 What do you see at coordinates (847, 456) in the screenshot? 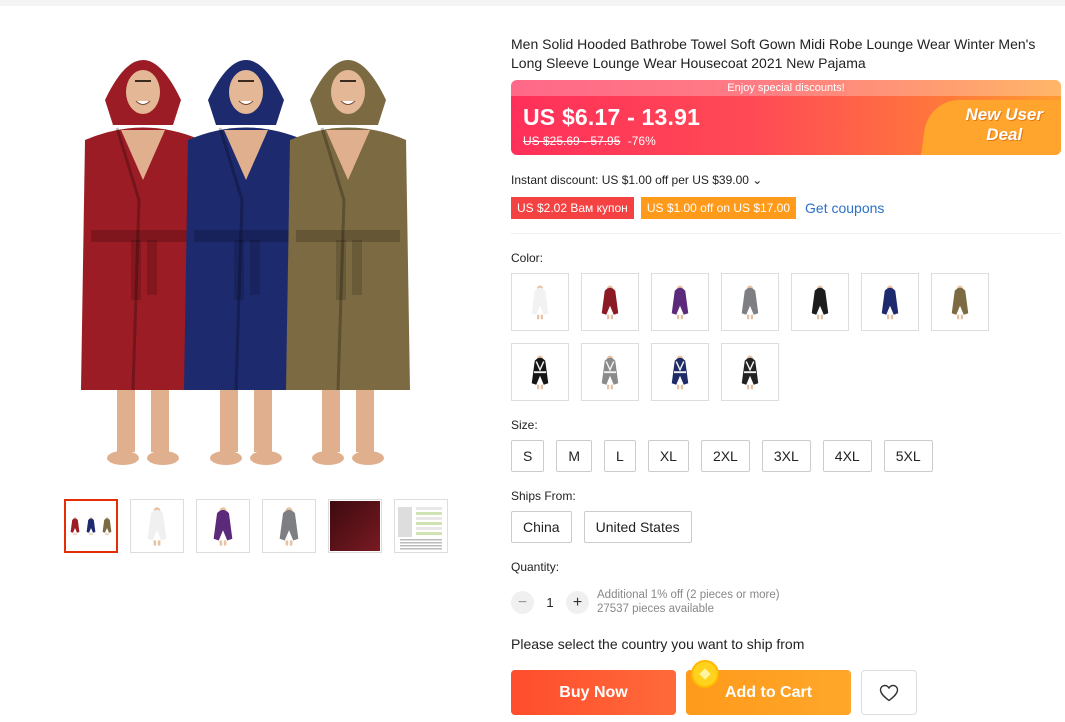
I see `size-option-4xl: 4XL` at bounding box center [847, 456].